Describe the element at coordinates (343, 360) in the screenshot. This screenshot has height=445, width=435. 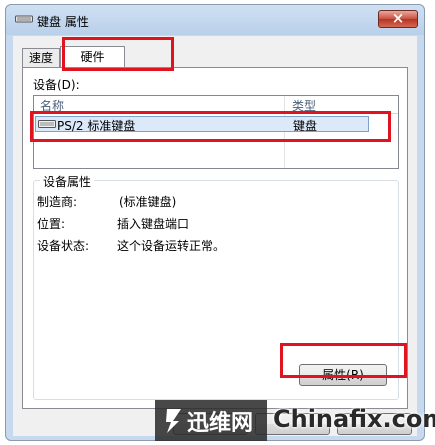
I see `highlight-properties-button` at that location.